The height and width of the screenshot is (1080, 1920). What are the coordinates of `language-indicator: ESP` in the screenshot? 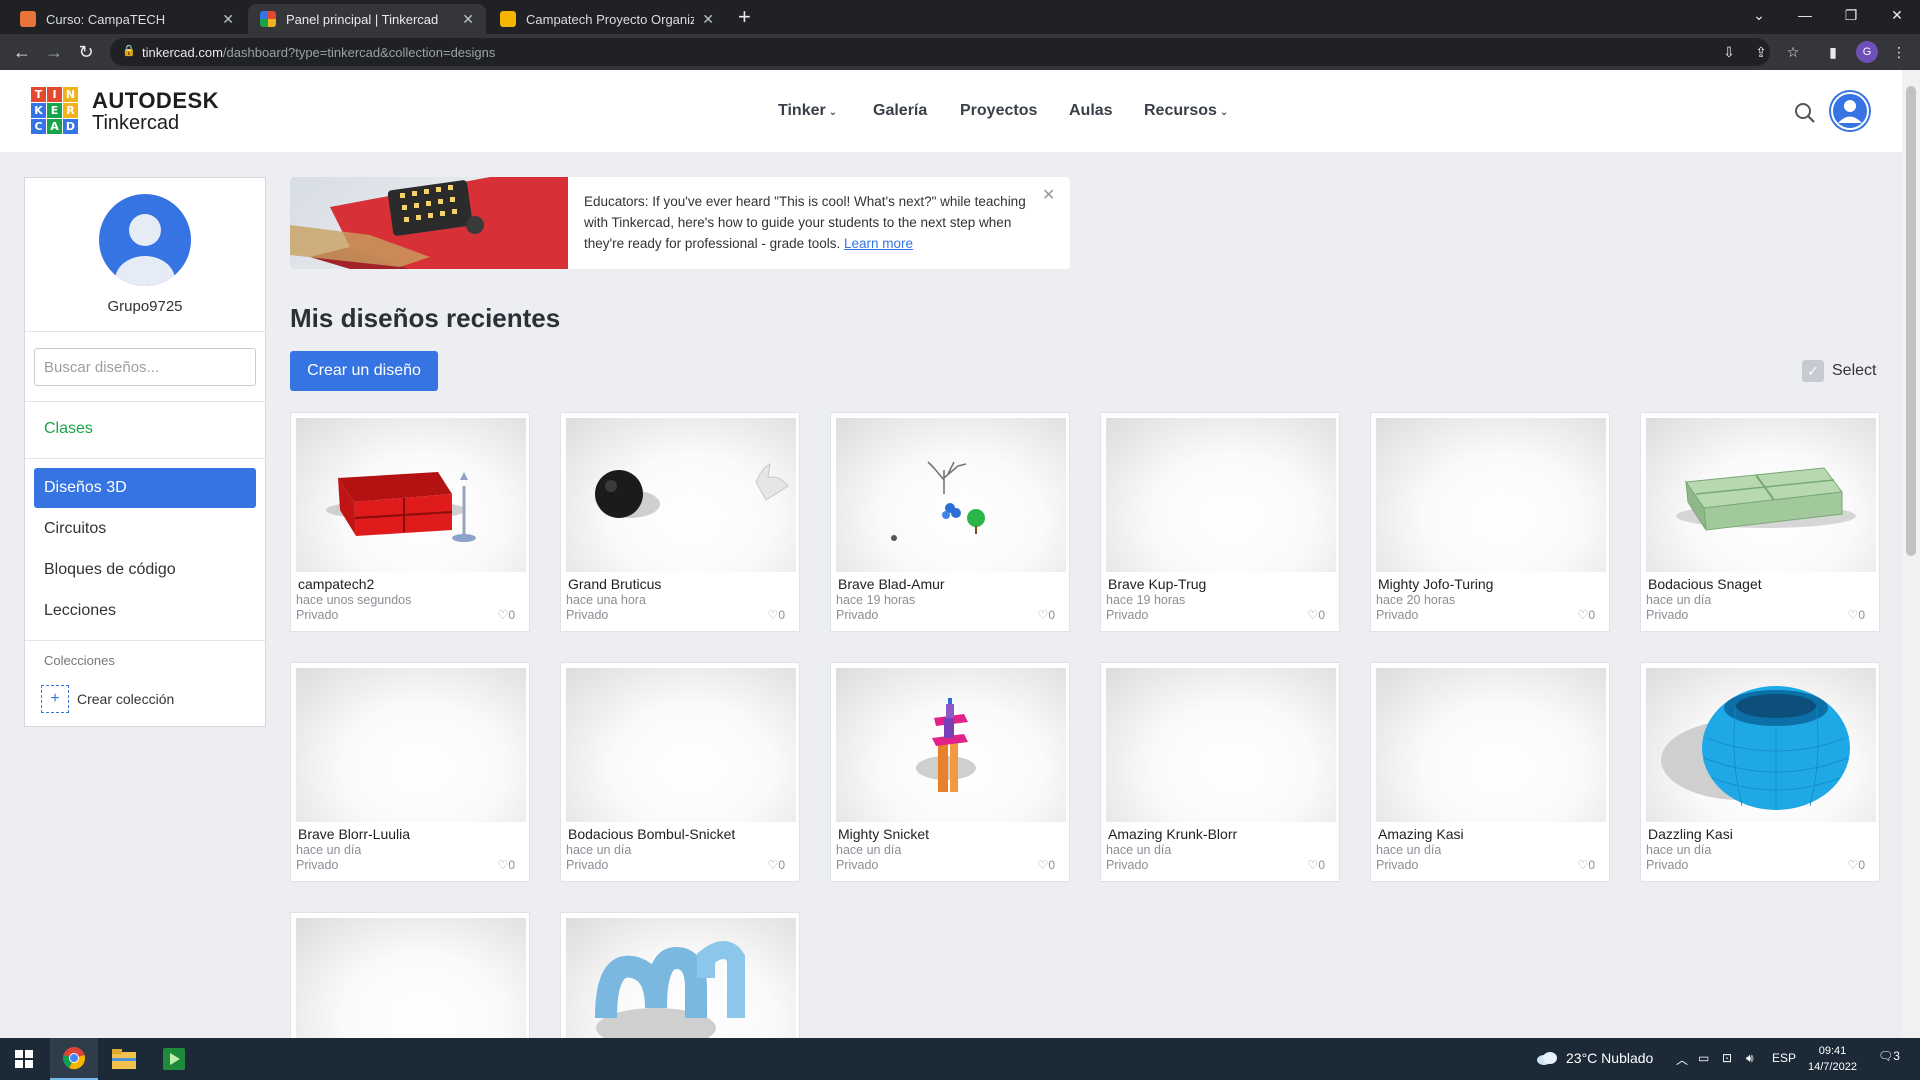 It's located at (1784, 1058).